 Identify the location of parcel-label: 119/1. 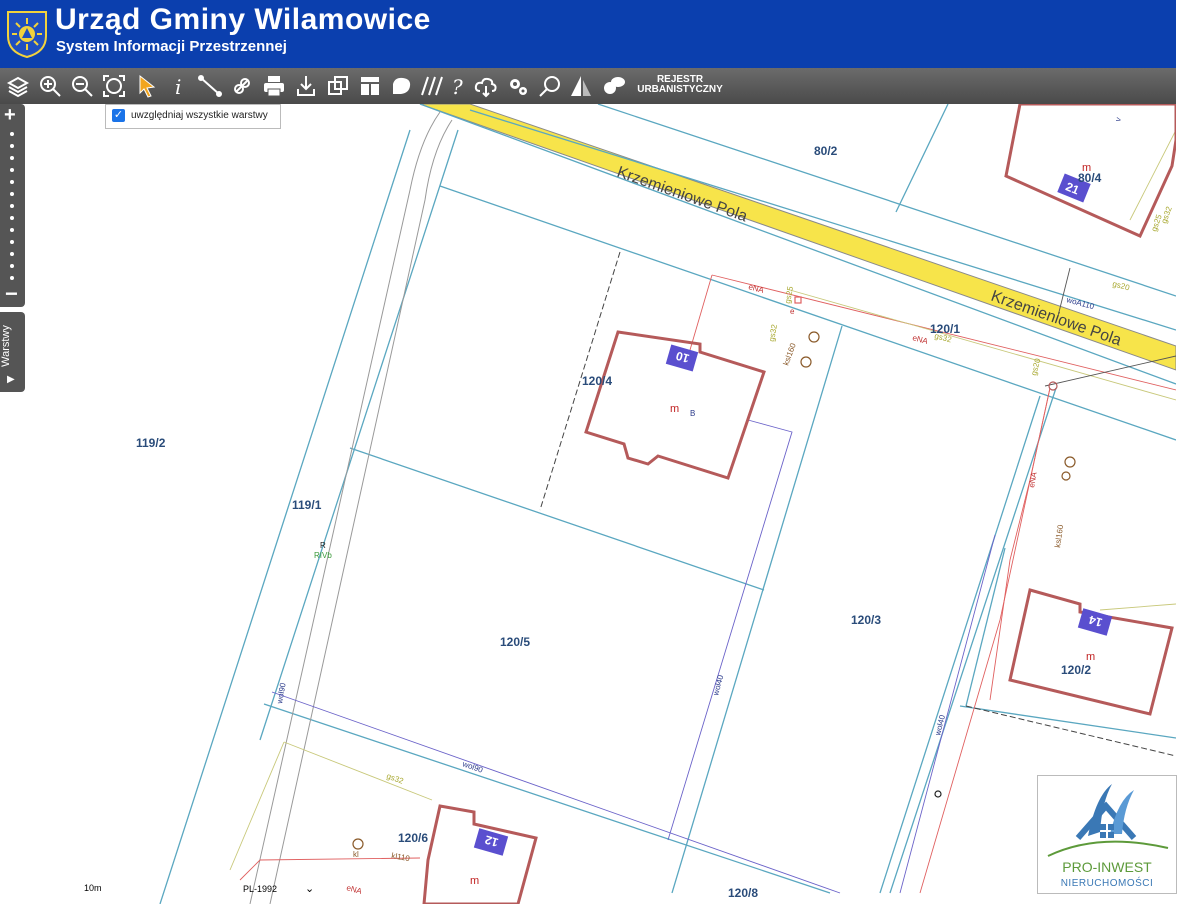
(307, 505).